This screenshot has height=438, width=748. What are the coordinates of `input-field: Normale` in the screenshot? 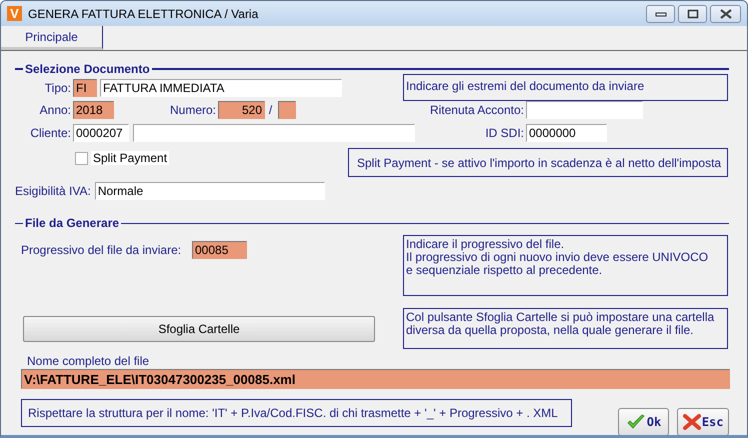 It's located at (209, 191).